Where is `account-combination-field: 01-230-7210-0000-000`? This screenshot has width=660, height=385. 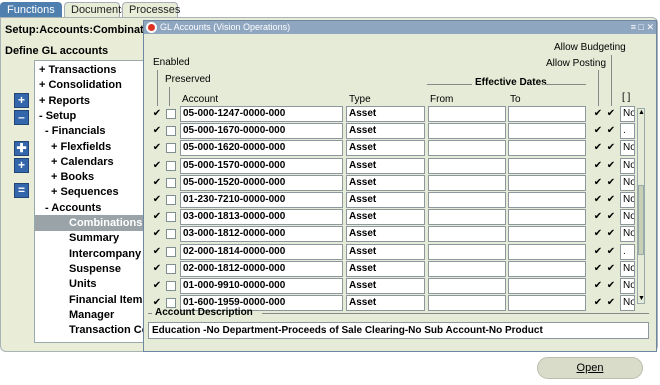 account-combination-field: 01-230-7210-0000-000 is located at coordinates (261, 200).